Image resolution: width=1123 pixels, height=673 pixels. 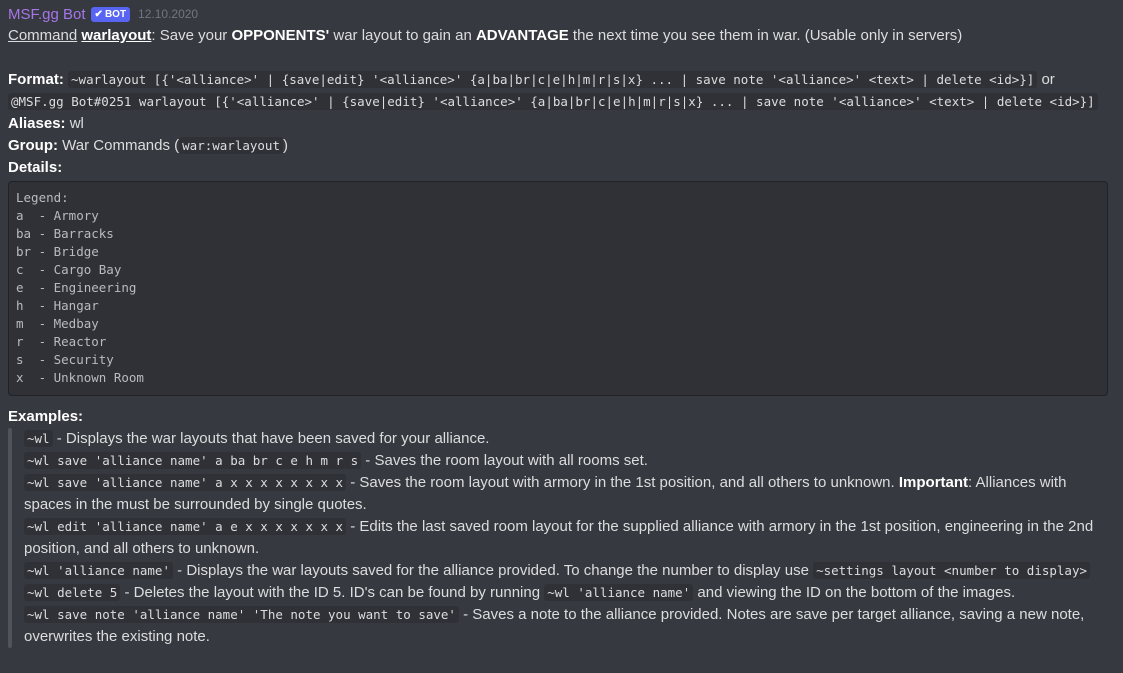 What do you see at coordinates (1046, 79) in the screenshot?
I see `format-or: or` at bounding box center [1046, 79].